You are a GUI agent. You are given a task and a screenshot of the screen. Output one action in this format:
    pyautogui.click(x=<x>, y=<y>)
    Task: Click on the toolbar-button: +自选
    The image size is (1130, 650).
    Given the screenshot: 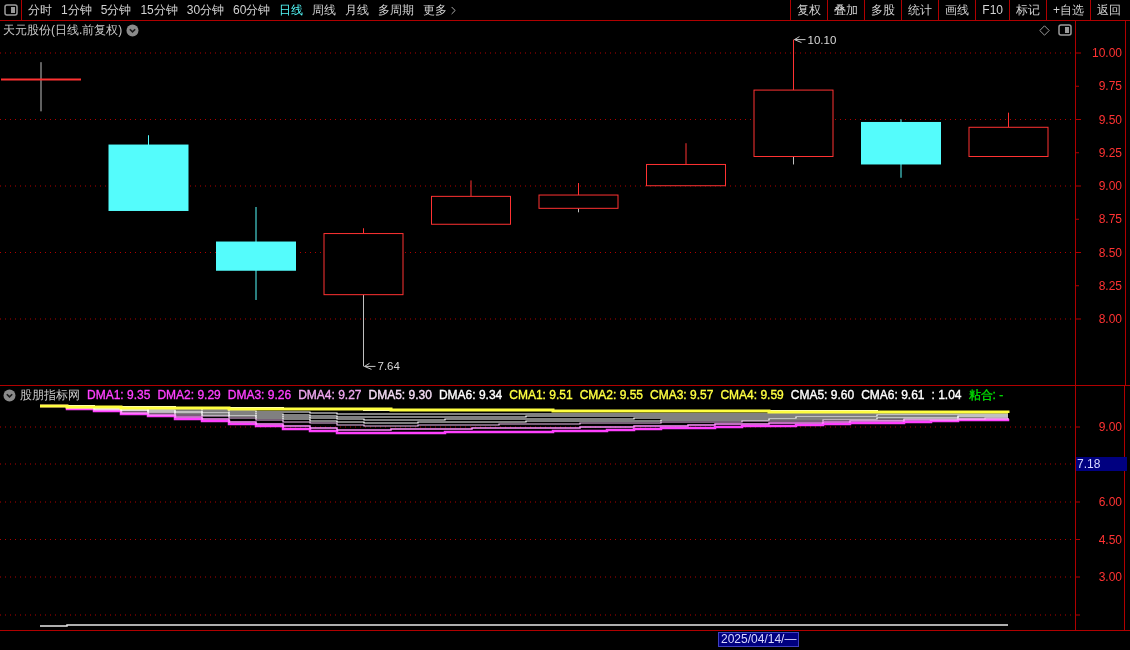 What is the action you would take?
    pyautogui.click(x=1068, y=10)
    